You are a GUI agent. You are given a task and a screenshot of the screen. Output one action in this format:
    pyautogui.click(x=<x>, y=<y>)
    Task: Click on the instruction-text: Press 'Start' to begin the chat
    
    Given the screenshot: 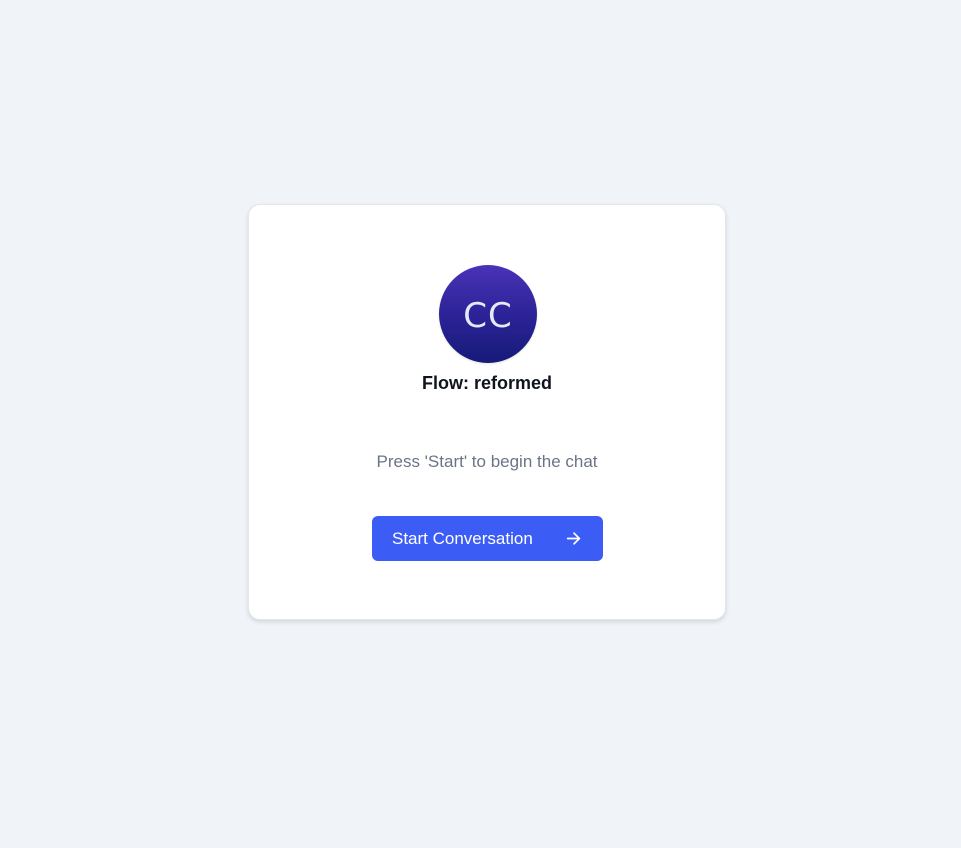 What is the action you would take?
    pyautogui.click(x=487, y=461)
    